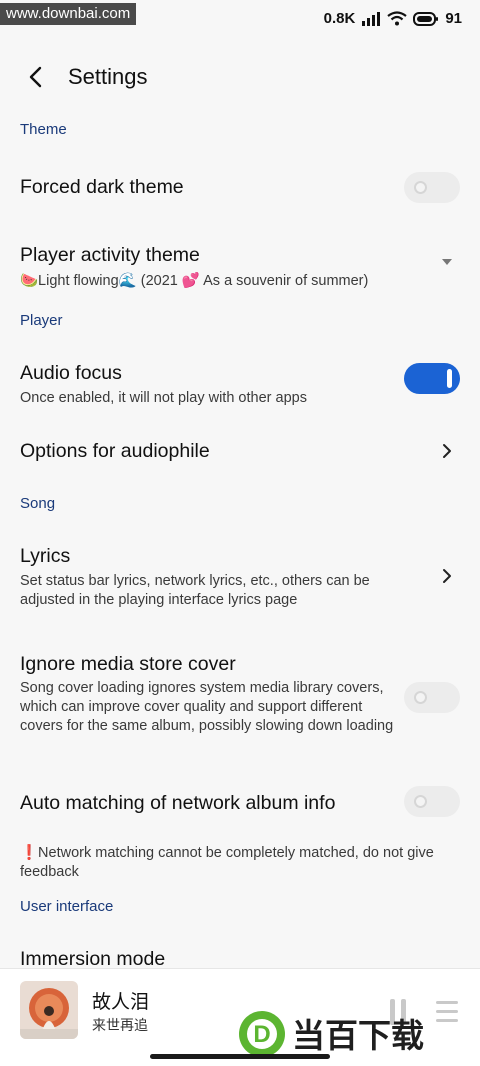  Describe the element at coordinates (240, 20) in the screenshot. I see `status-bar: www.downbai.com 0.8K 91` at that location.